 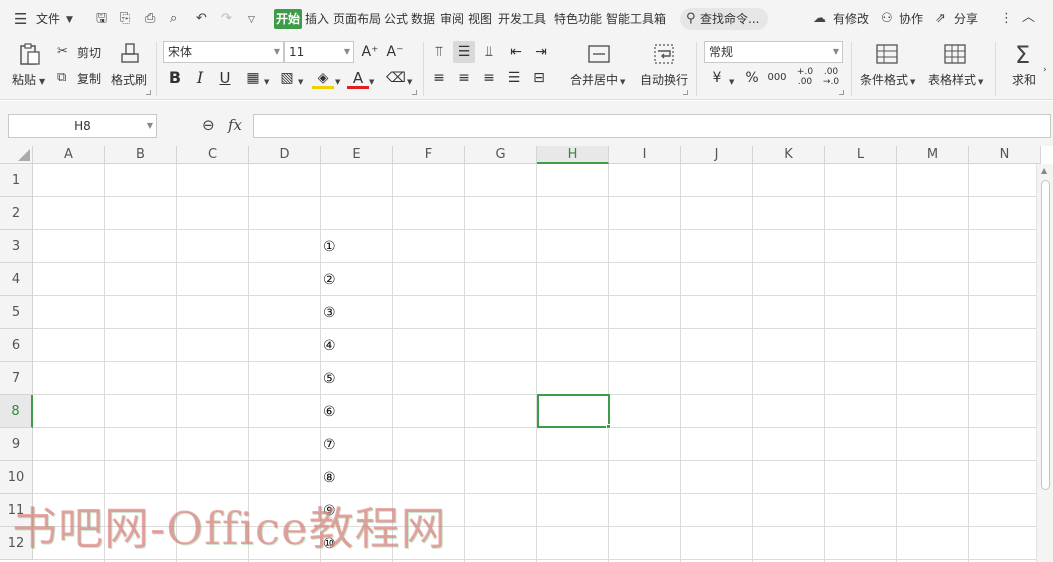 What do you see at coordinates (717, 155) in the screenshot?
I see `column-header-j: J` at bounding box center [717, 155].